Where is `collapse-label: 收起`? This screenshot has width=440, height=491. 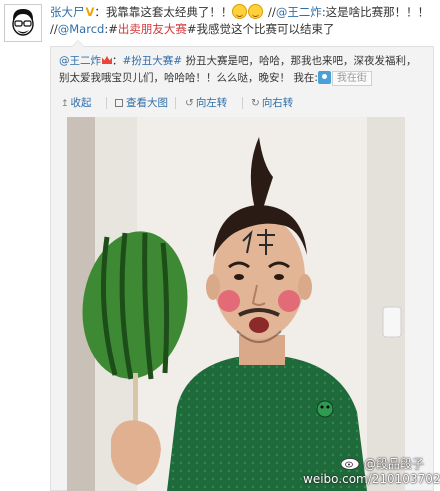 collapse-label: 收起 is located at coordinates (81, 103).